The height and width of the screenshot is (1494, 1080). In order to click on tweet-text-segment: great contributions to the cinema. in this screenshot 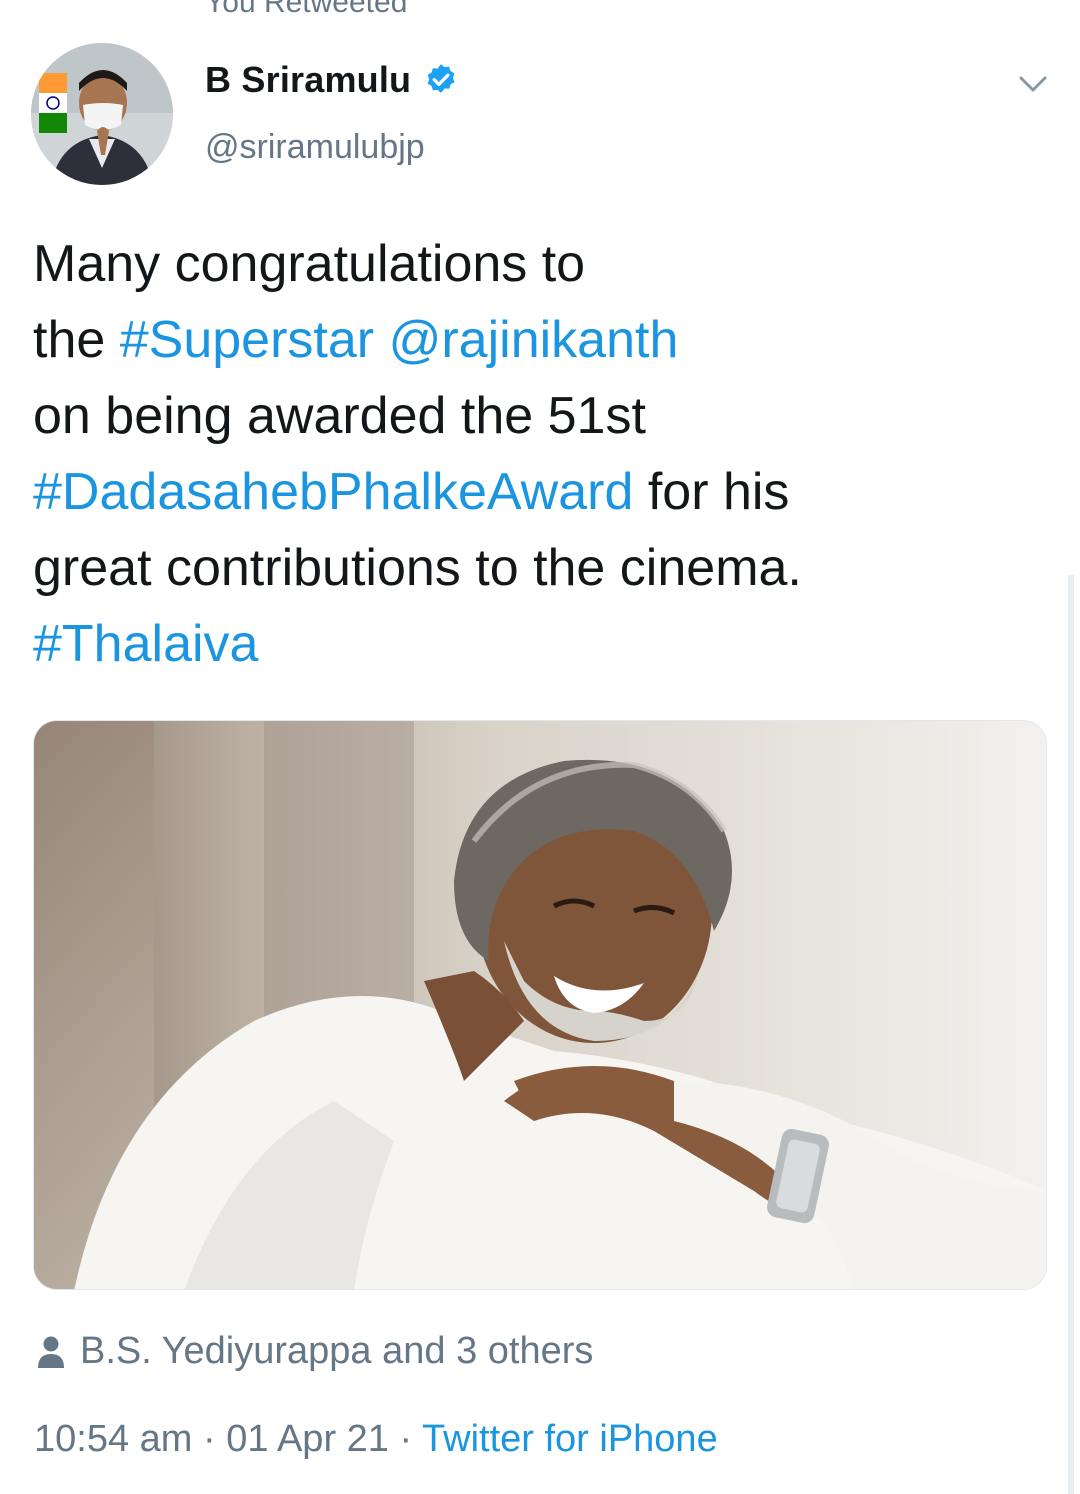, I will do `click(417, 568)`.